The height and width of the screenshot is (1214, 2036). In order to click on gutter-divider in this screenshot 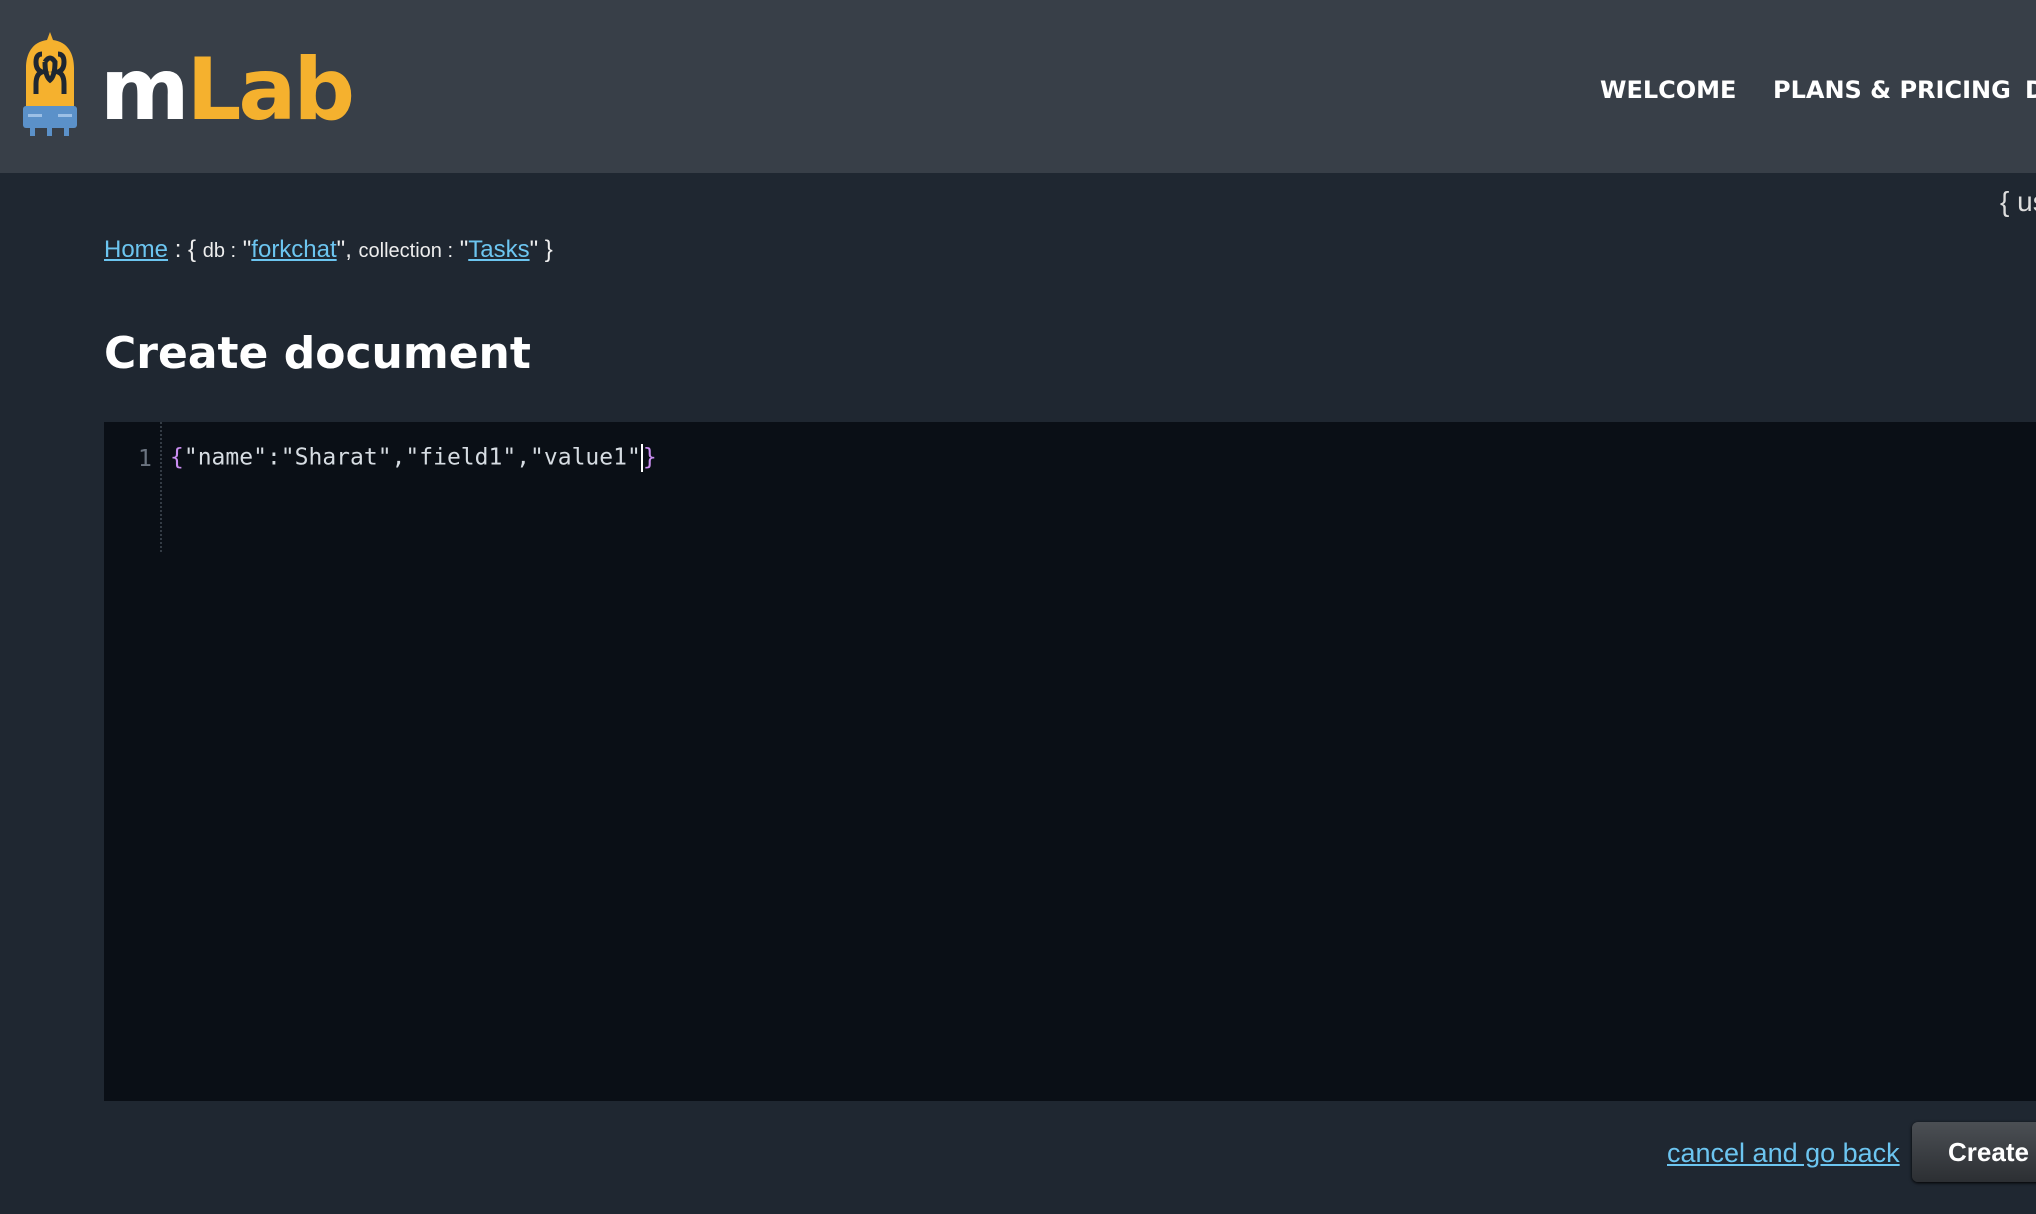, I will do `click(161, 487)`.